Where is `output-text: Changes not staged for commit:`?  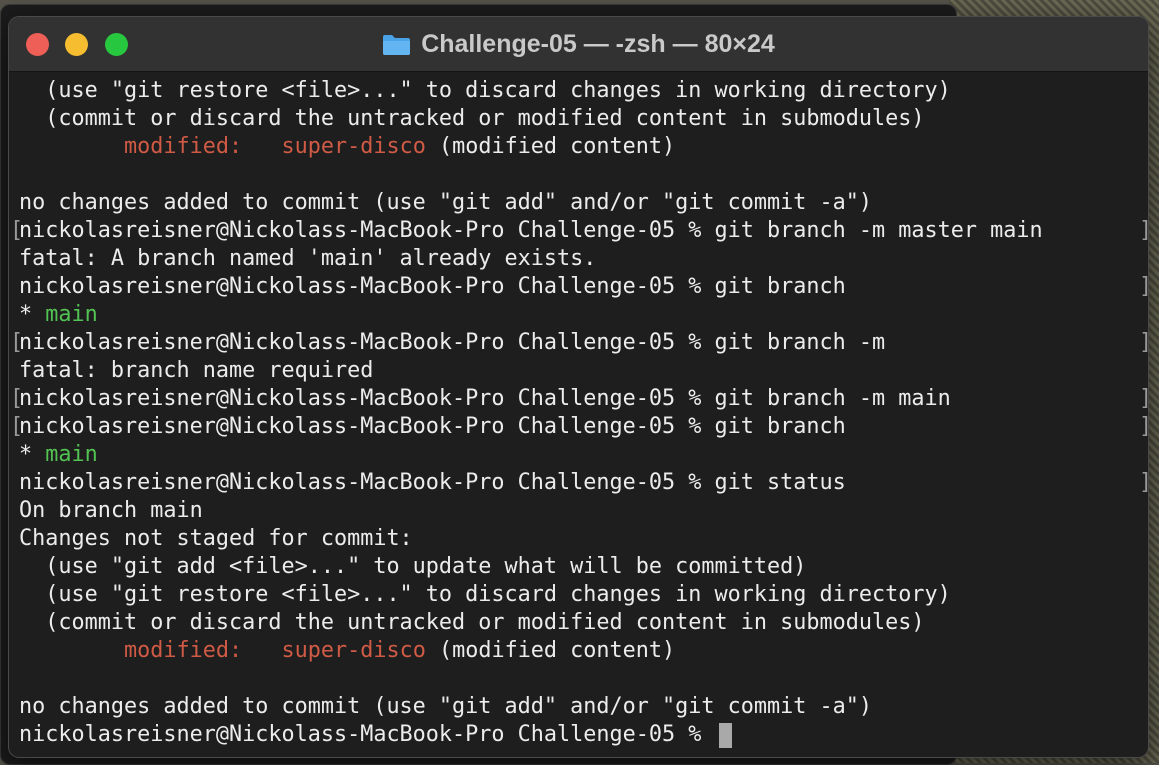
output-text: Changes not staged for commit: is located at coordinates (216, 538).